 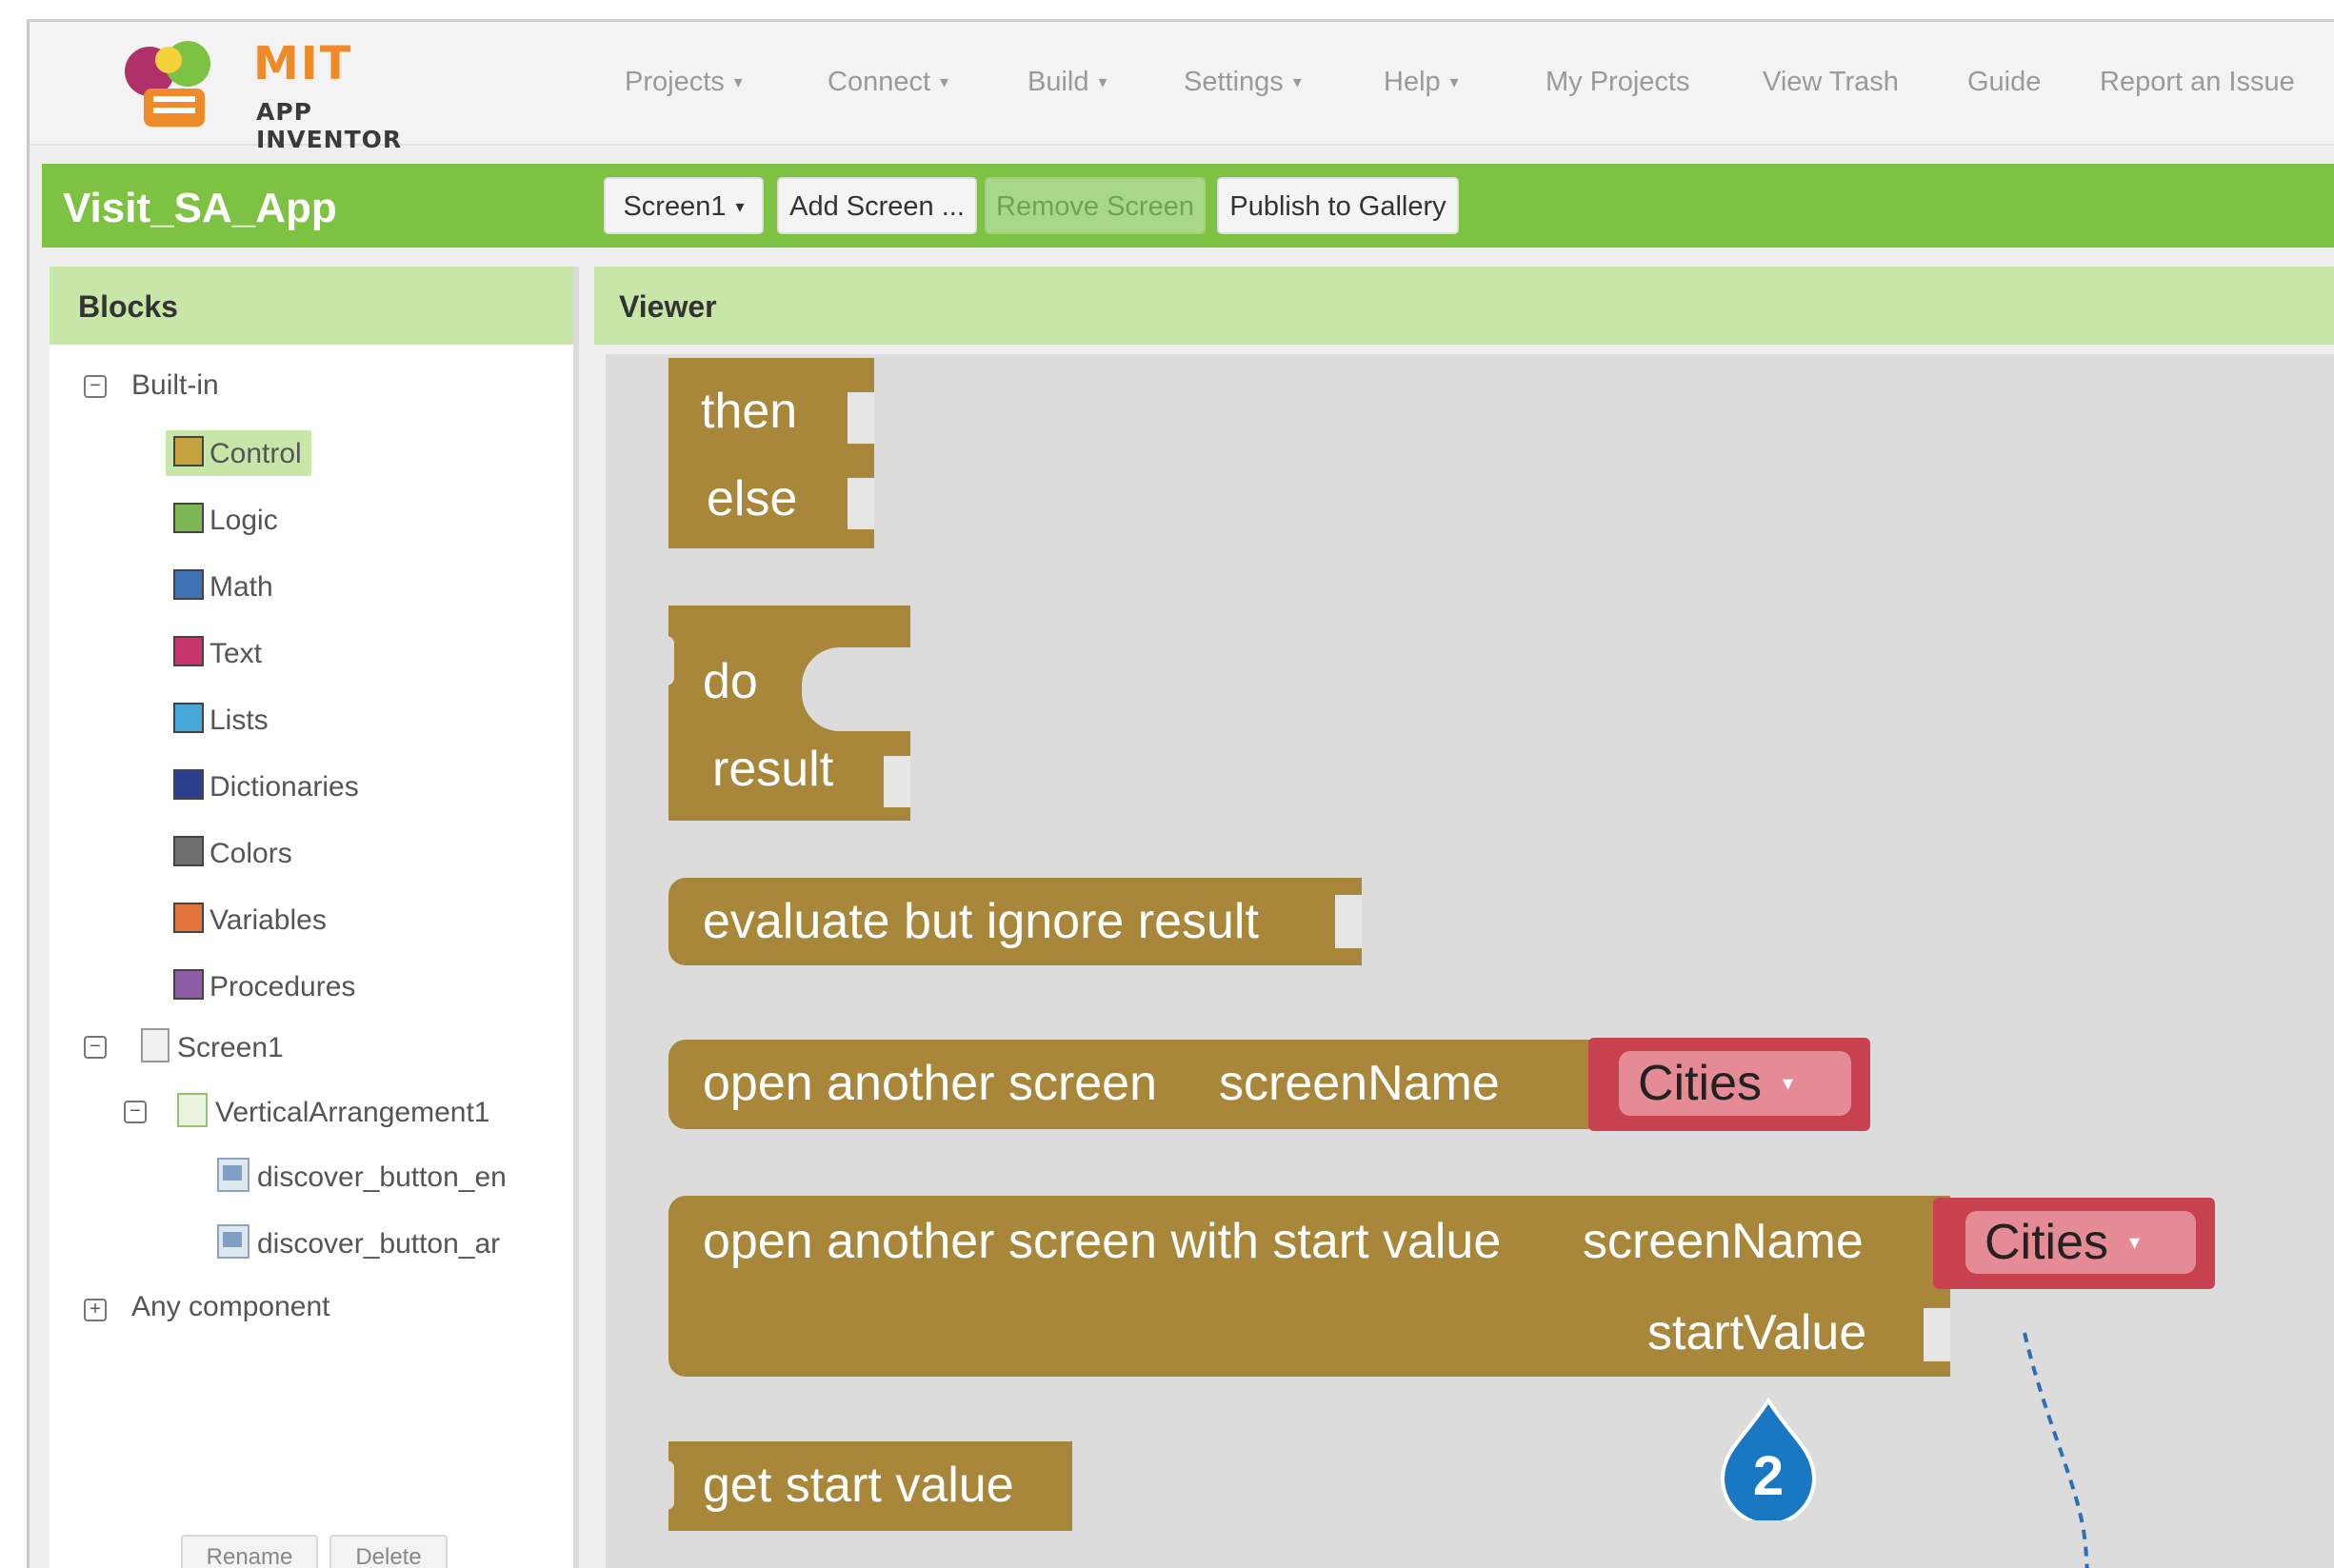 What do you see at coordinates (128, 307) in the screenshot?
I see `blocks-title: Blocks` at bounding box center [128, 307].